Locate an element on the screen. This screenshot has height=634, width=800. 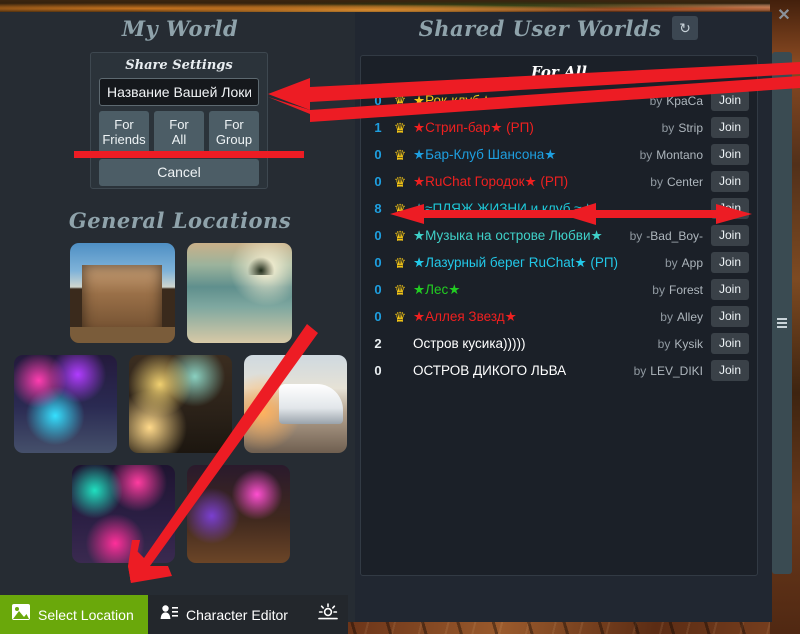
my-world-title: My World is located at coordinates (180, 28).